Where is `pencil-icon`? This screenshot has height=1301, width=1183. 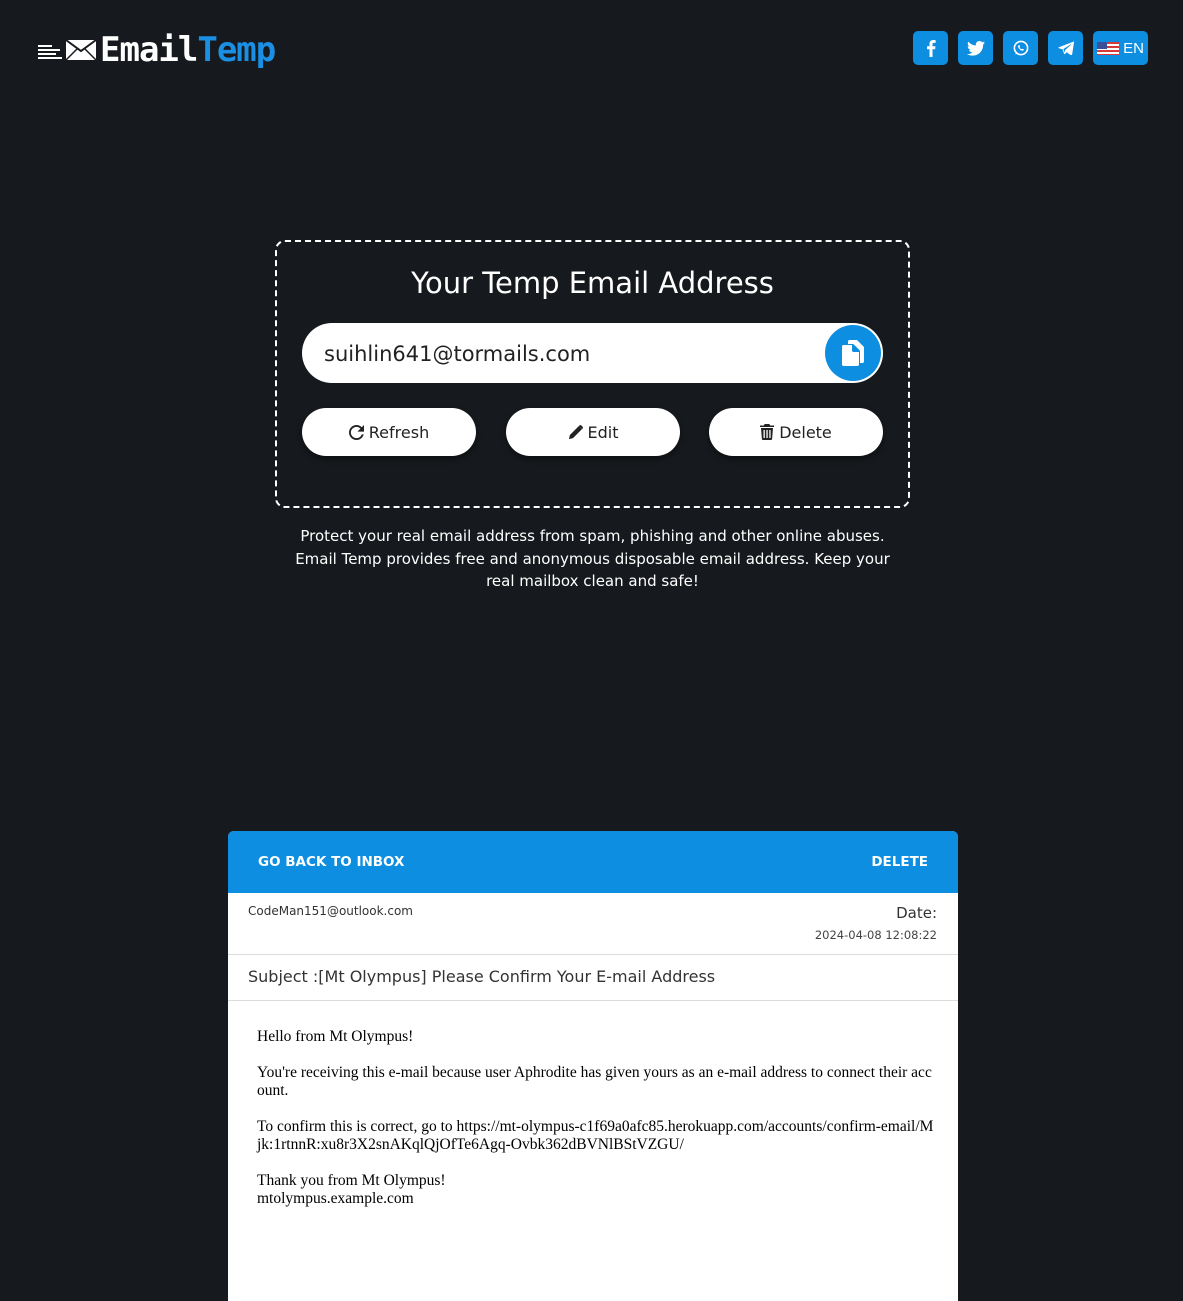
pencil-icon is located at coordinates (575, 431).